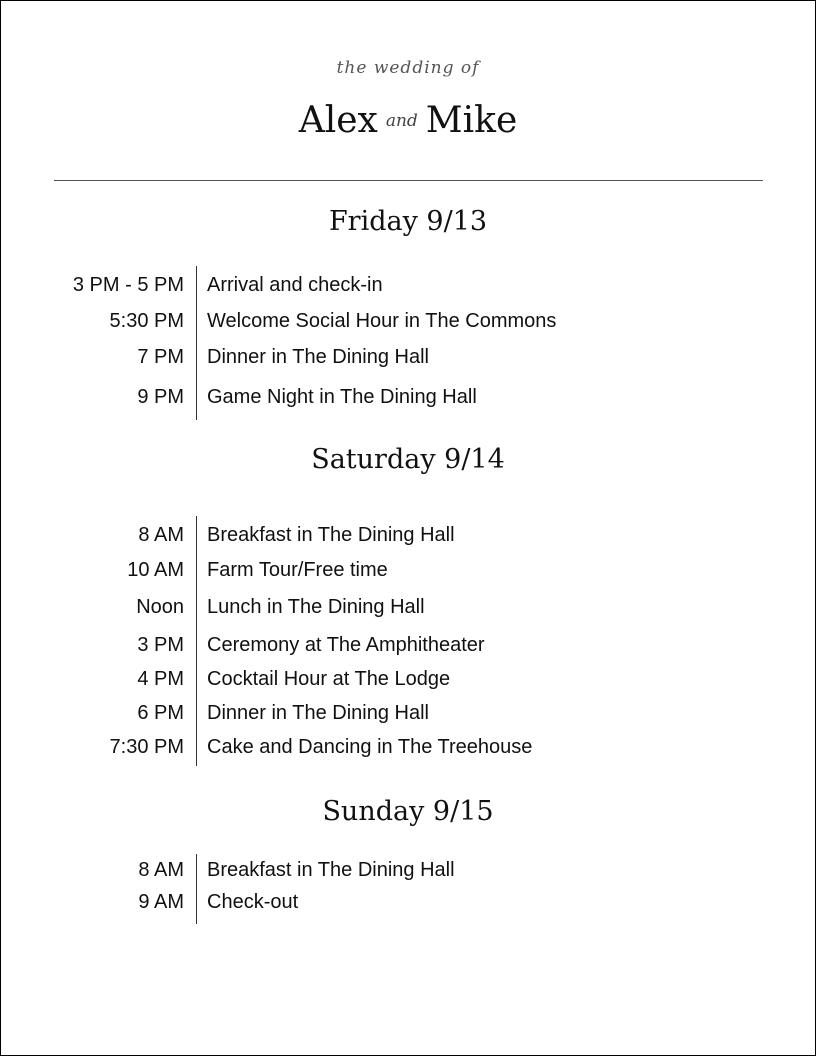  Describe the element at coordinates (408, 459) in the screenshot. I see `day-title-saturday: Saturday 9/14` at that location.